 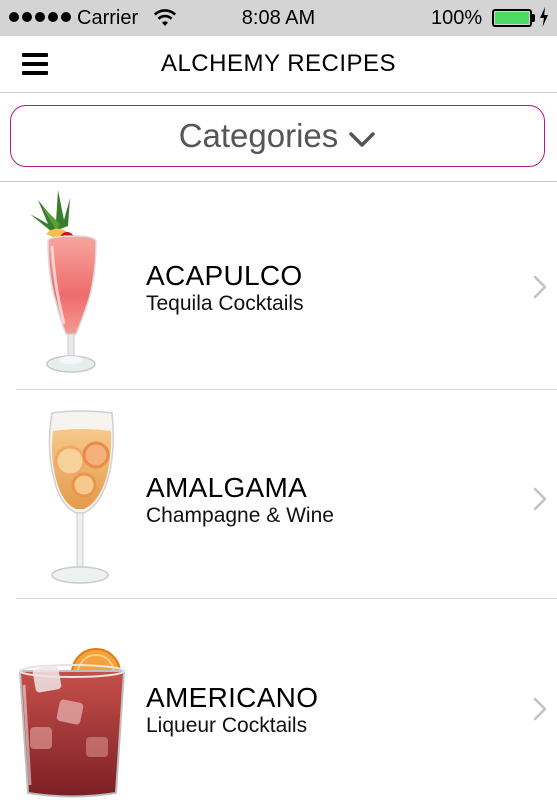 I want to click on charging-bolt-icon, so click(x=544, y=17).